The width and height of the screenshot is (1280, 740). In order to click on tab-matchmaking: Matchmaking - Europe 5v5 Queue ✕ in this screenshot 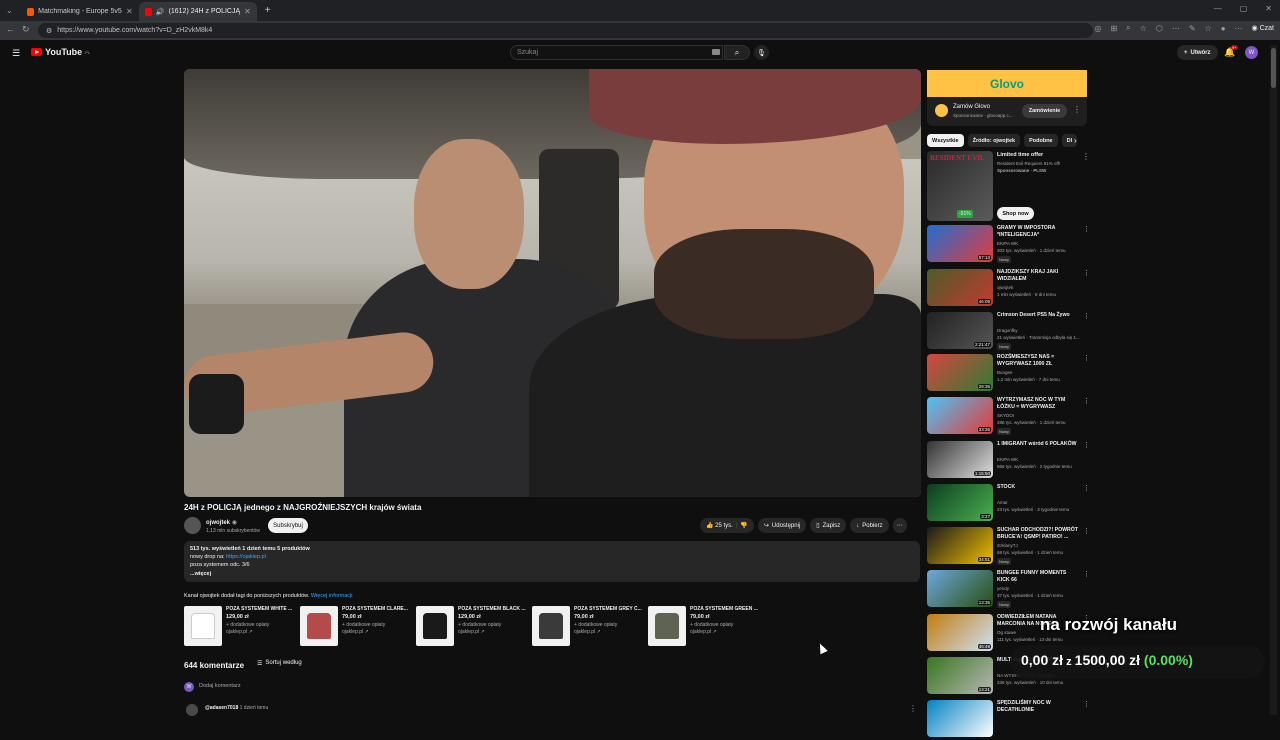, I will do `click(80, 11)`.